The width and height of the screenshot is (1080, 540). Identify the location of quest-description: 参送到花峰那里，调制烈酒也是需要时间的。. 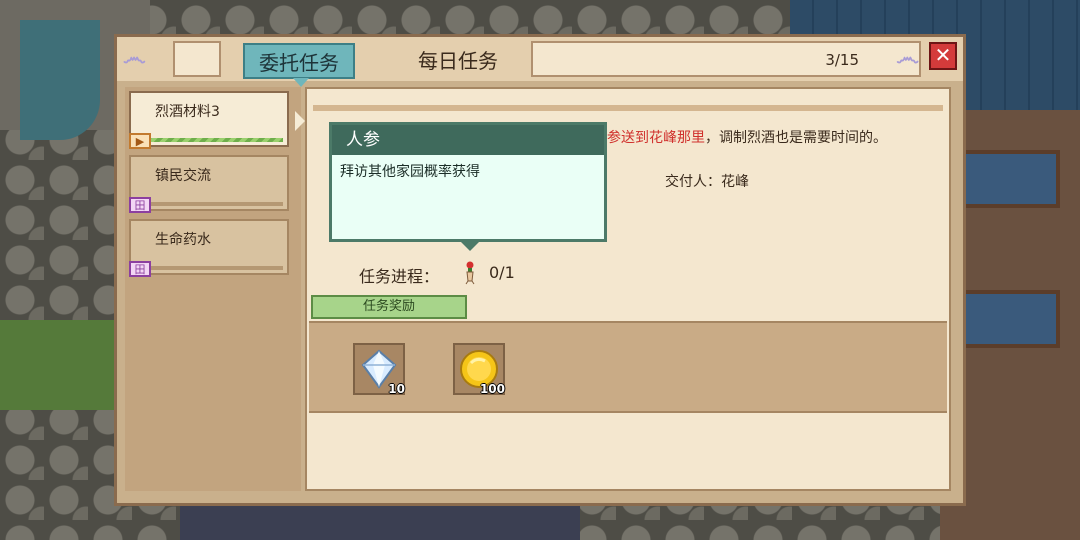
(747, 137).